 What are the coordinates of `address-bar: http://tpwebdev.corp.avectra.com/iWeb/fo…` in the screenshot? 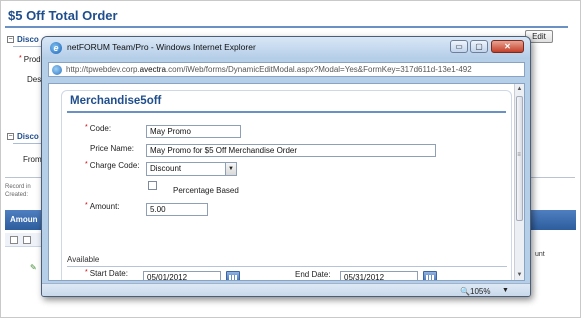 It's located at (286, 69).